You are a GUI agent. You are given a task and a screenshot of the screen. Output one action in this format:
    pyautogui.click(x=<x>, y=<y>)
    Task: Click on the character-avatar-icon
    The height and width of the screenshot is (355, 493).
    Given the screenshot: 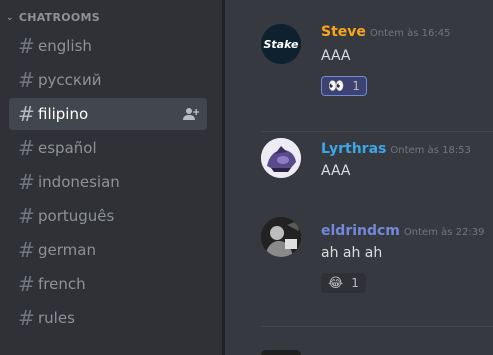 What is the action you would take?
    pyautogui.click(x=281, y=158)
    